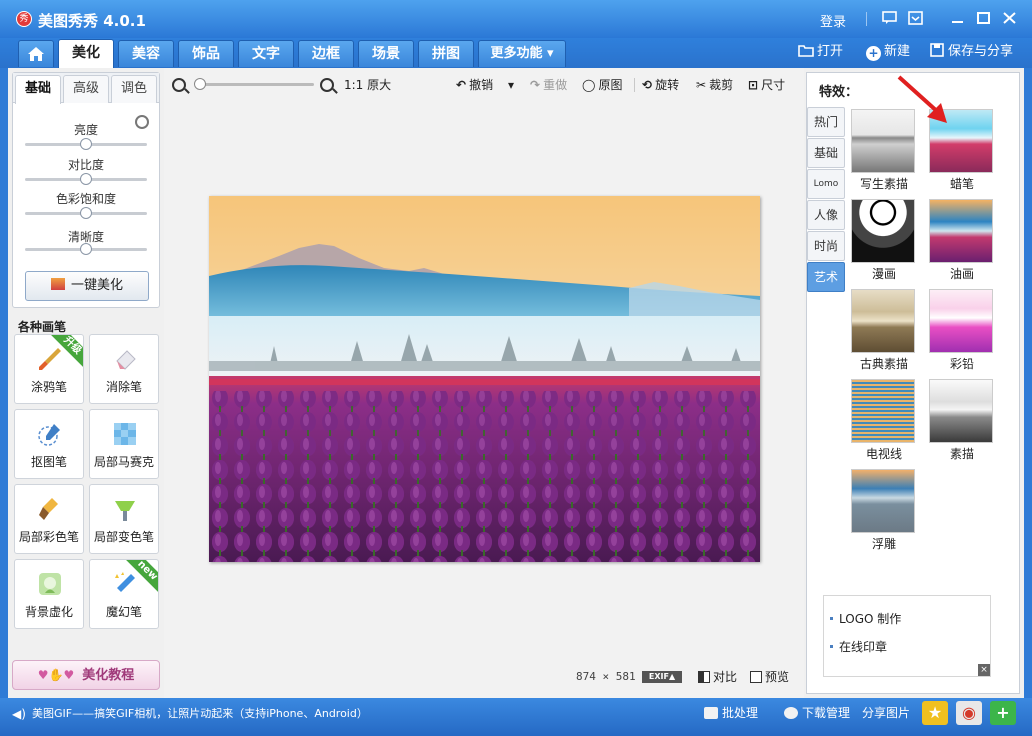  I want to click on open-button: 打开, so click(820, 52).